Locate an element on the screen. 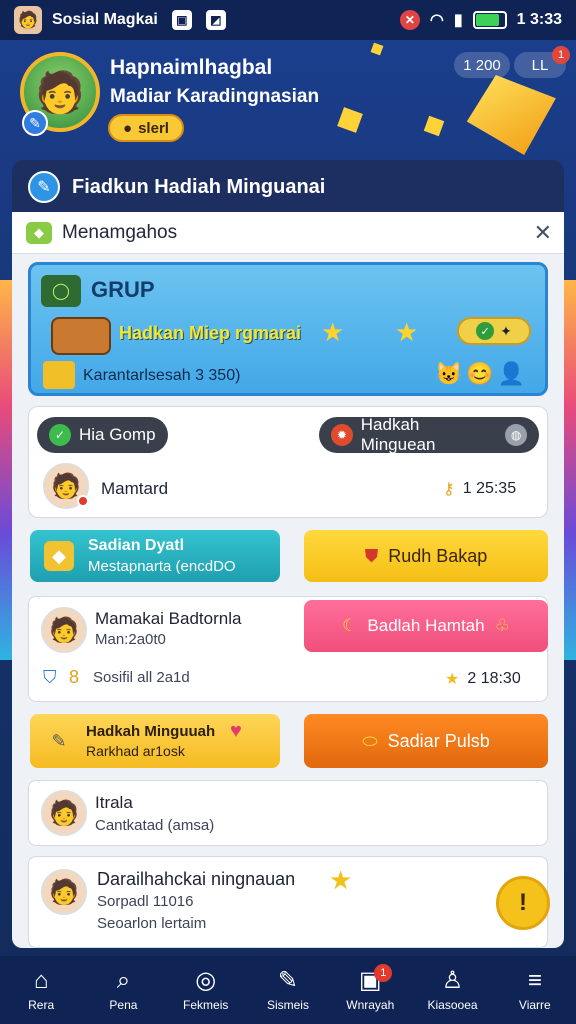  app-avatar-icon: 🧑 is located at coordinates (28, 20).